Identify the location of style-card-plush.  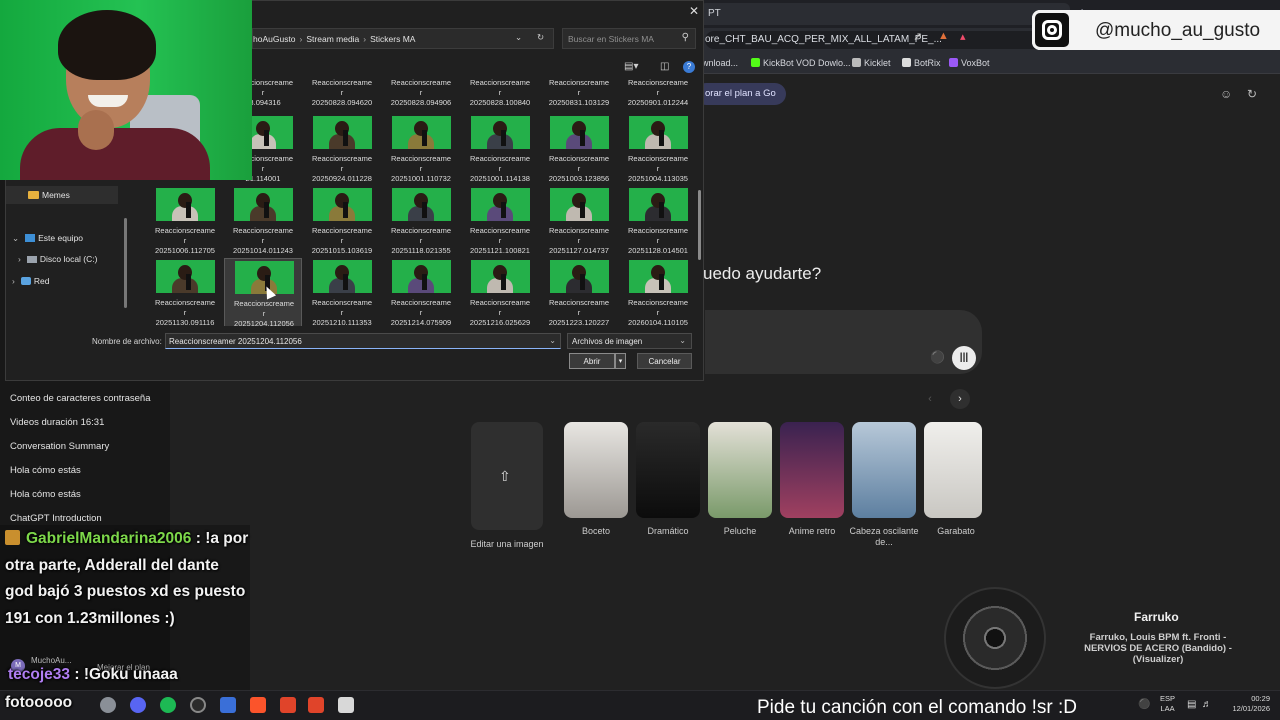
(740, 470).